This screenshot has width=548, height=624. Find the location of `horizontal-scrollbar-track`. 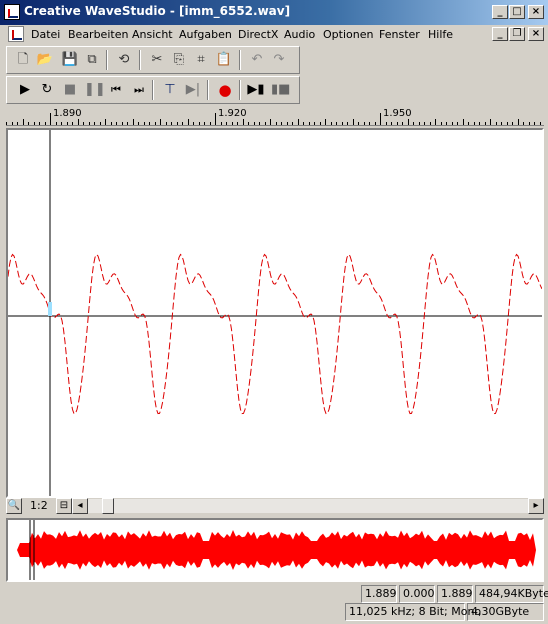

horizontal-scrollbar-track is located at coordinates (308, 506).